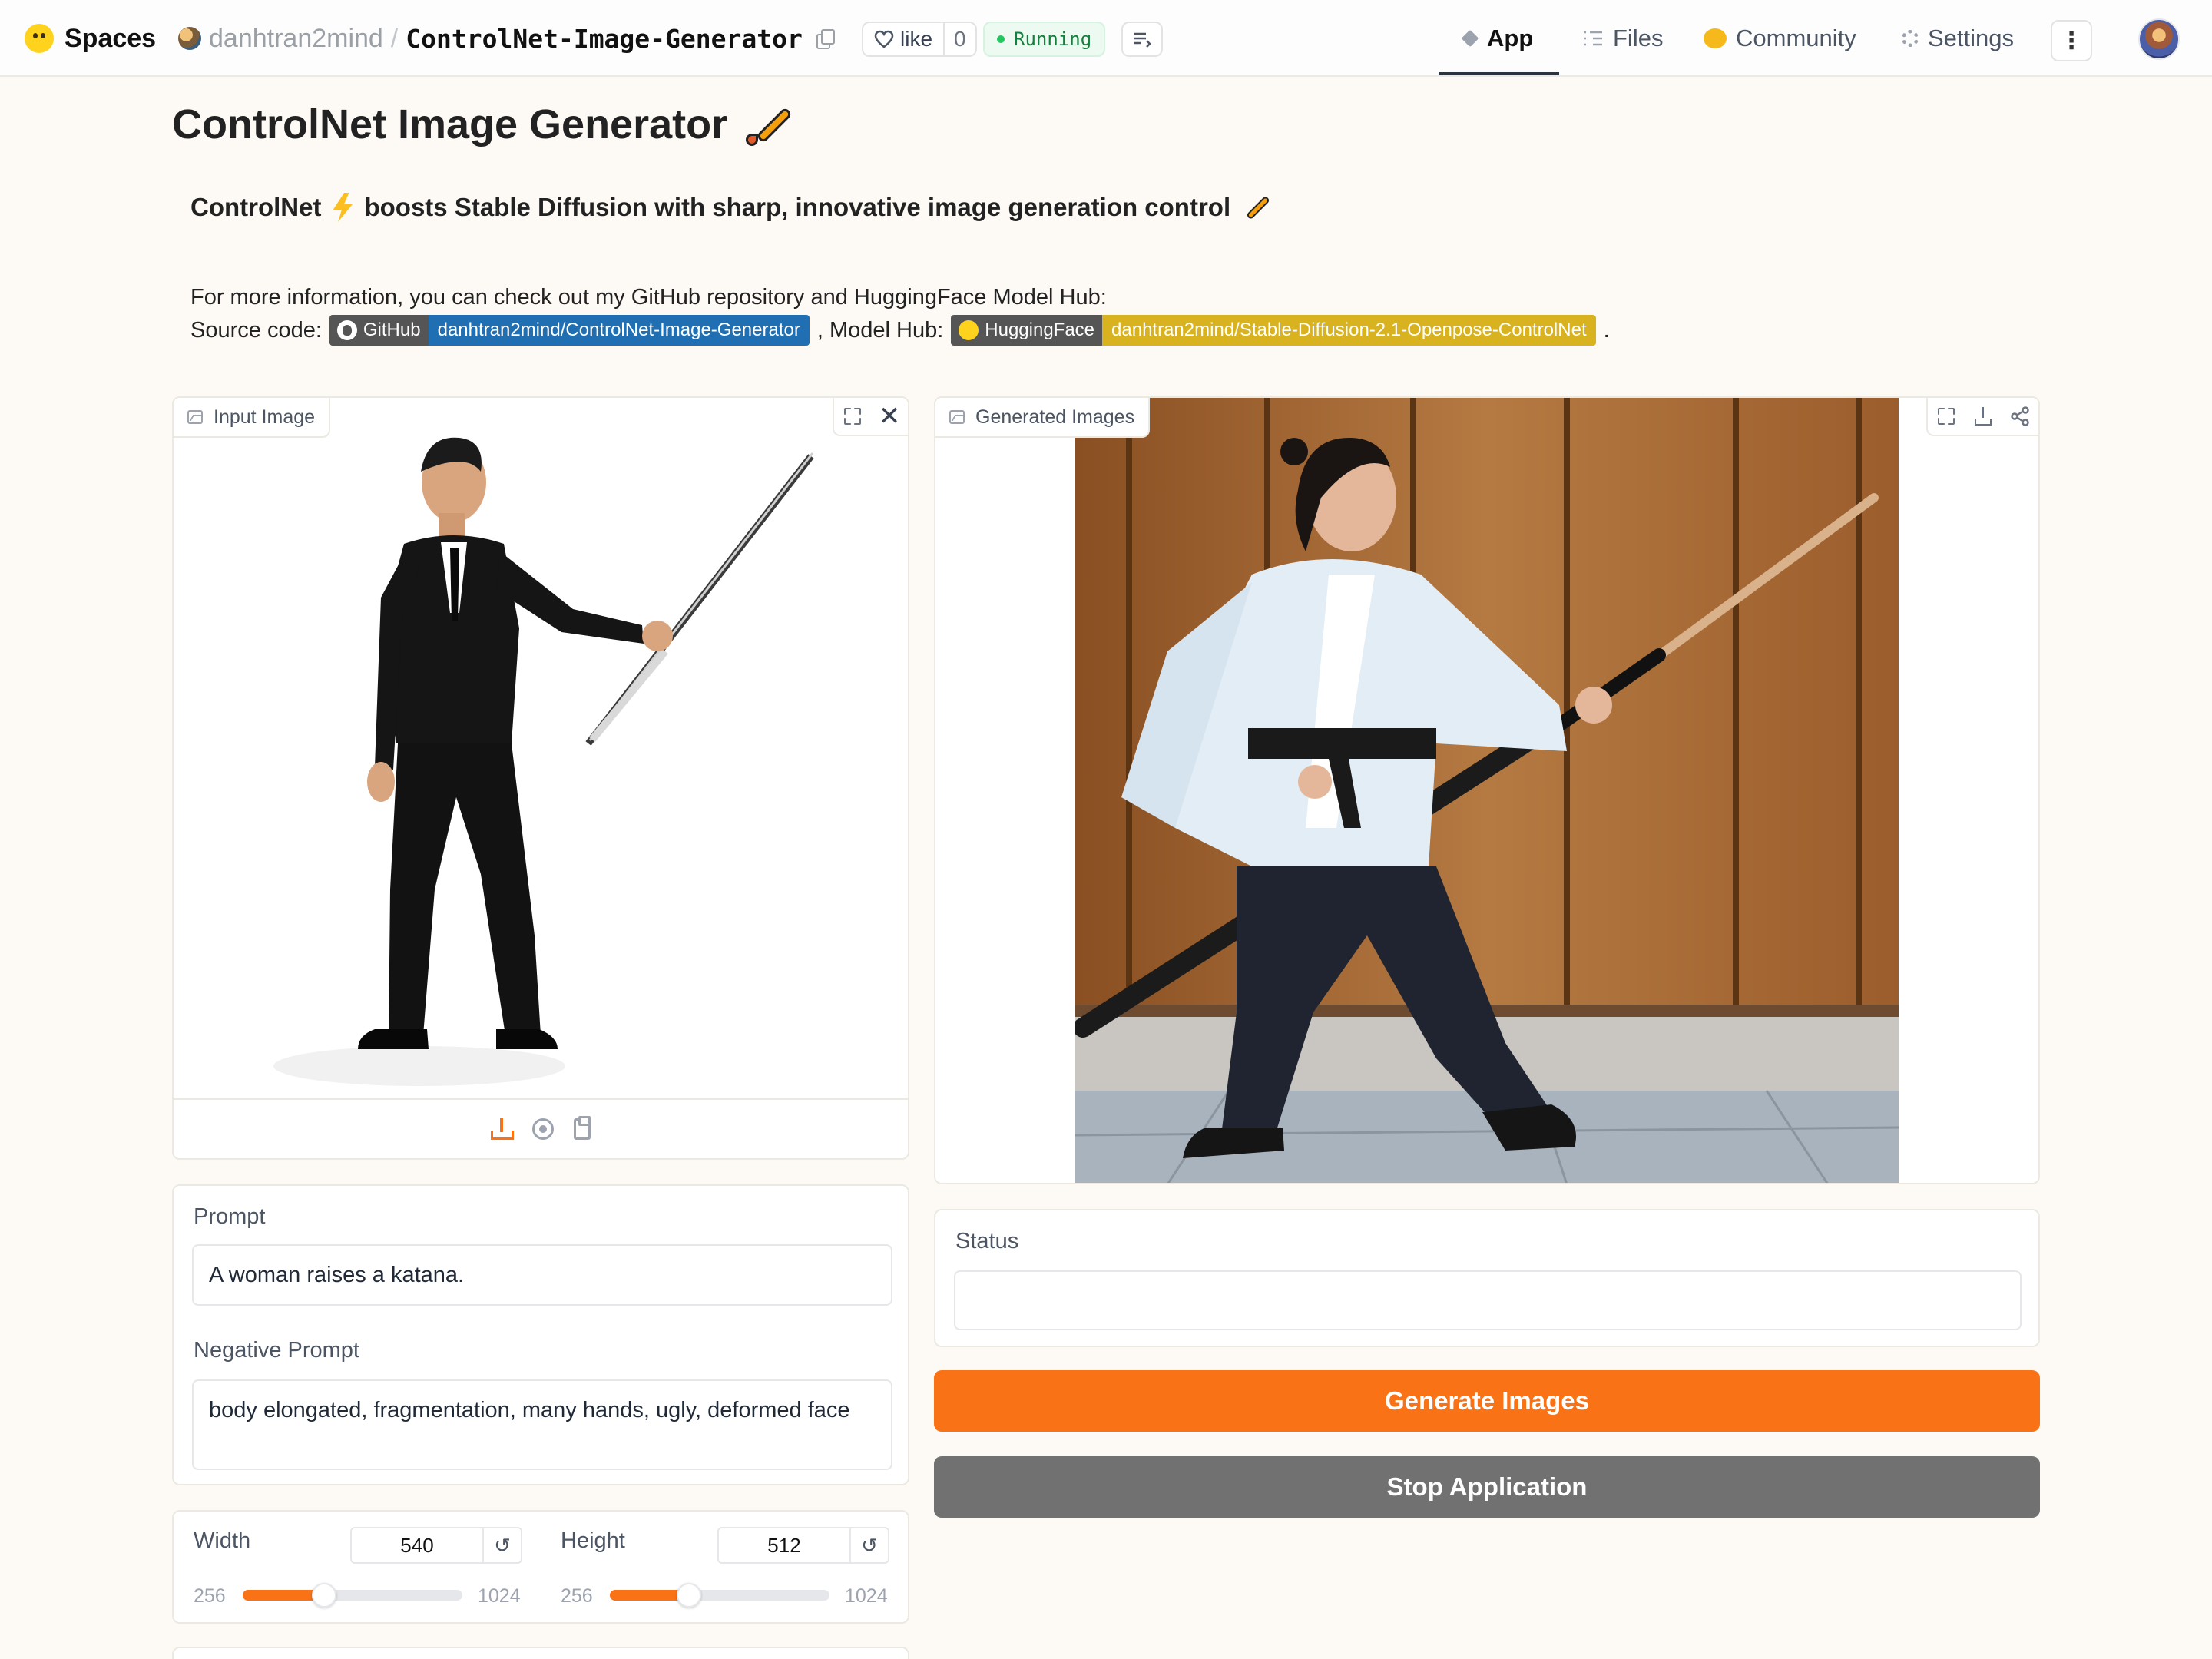  Describe the element at coordinates (1593, 39) in the screenshot. I see `files-icon` at that location.